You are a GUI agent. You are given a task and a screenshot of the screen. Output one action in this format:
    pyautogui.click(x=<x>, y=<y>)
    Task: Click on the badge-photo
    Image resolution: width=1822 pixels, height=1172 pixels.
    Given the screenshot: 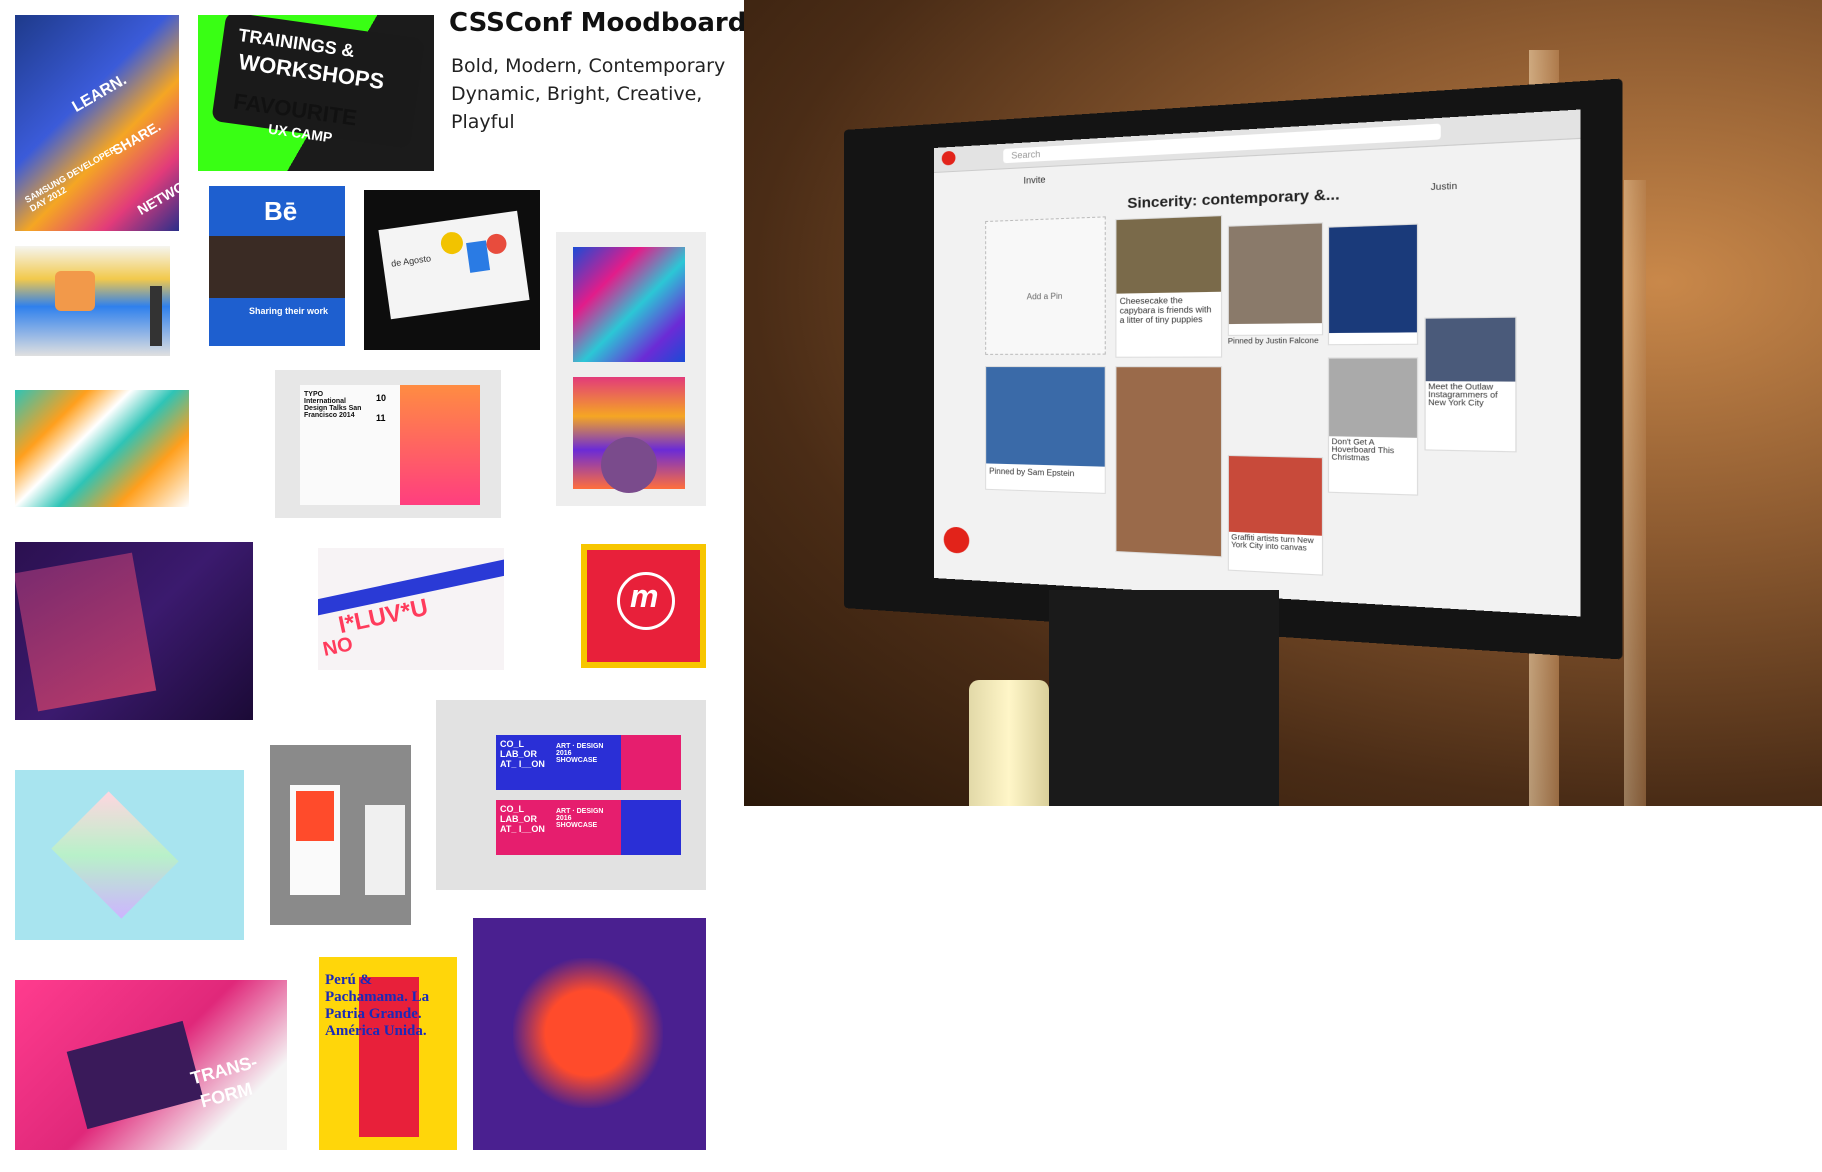 What is the action you would take?
    pyautogui.click(x=315, y=816)
    